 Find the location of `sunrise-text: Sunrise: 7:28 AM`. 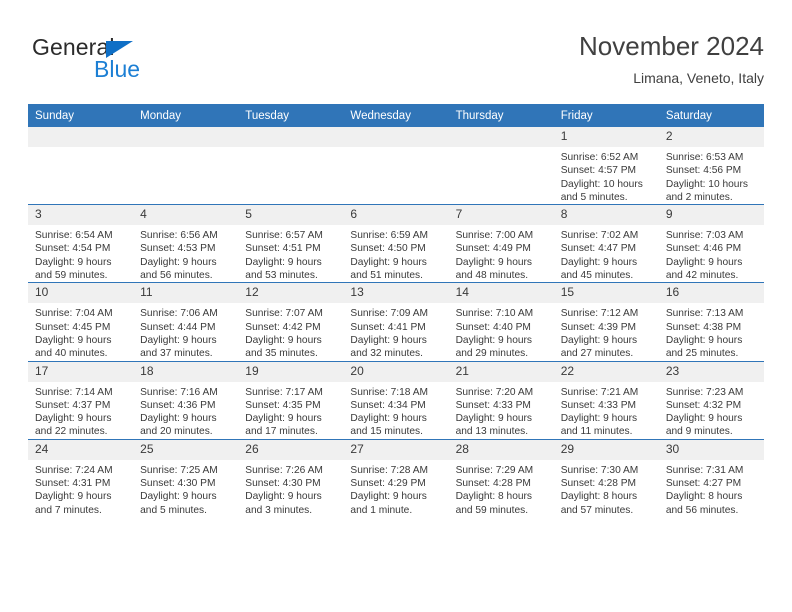

sunrise-text: Sunrise: 7:28 AM is located at coordinates (389, 470).